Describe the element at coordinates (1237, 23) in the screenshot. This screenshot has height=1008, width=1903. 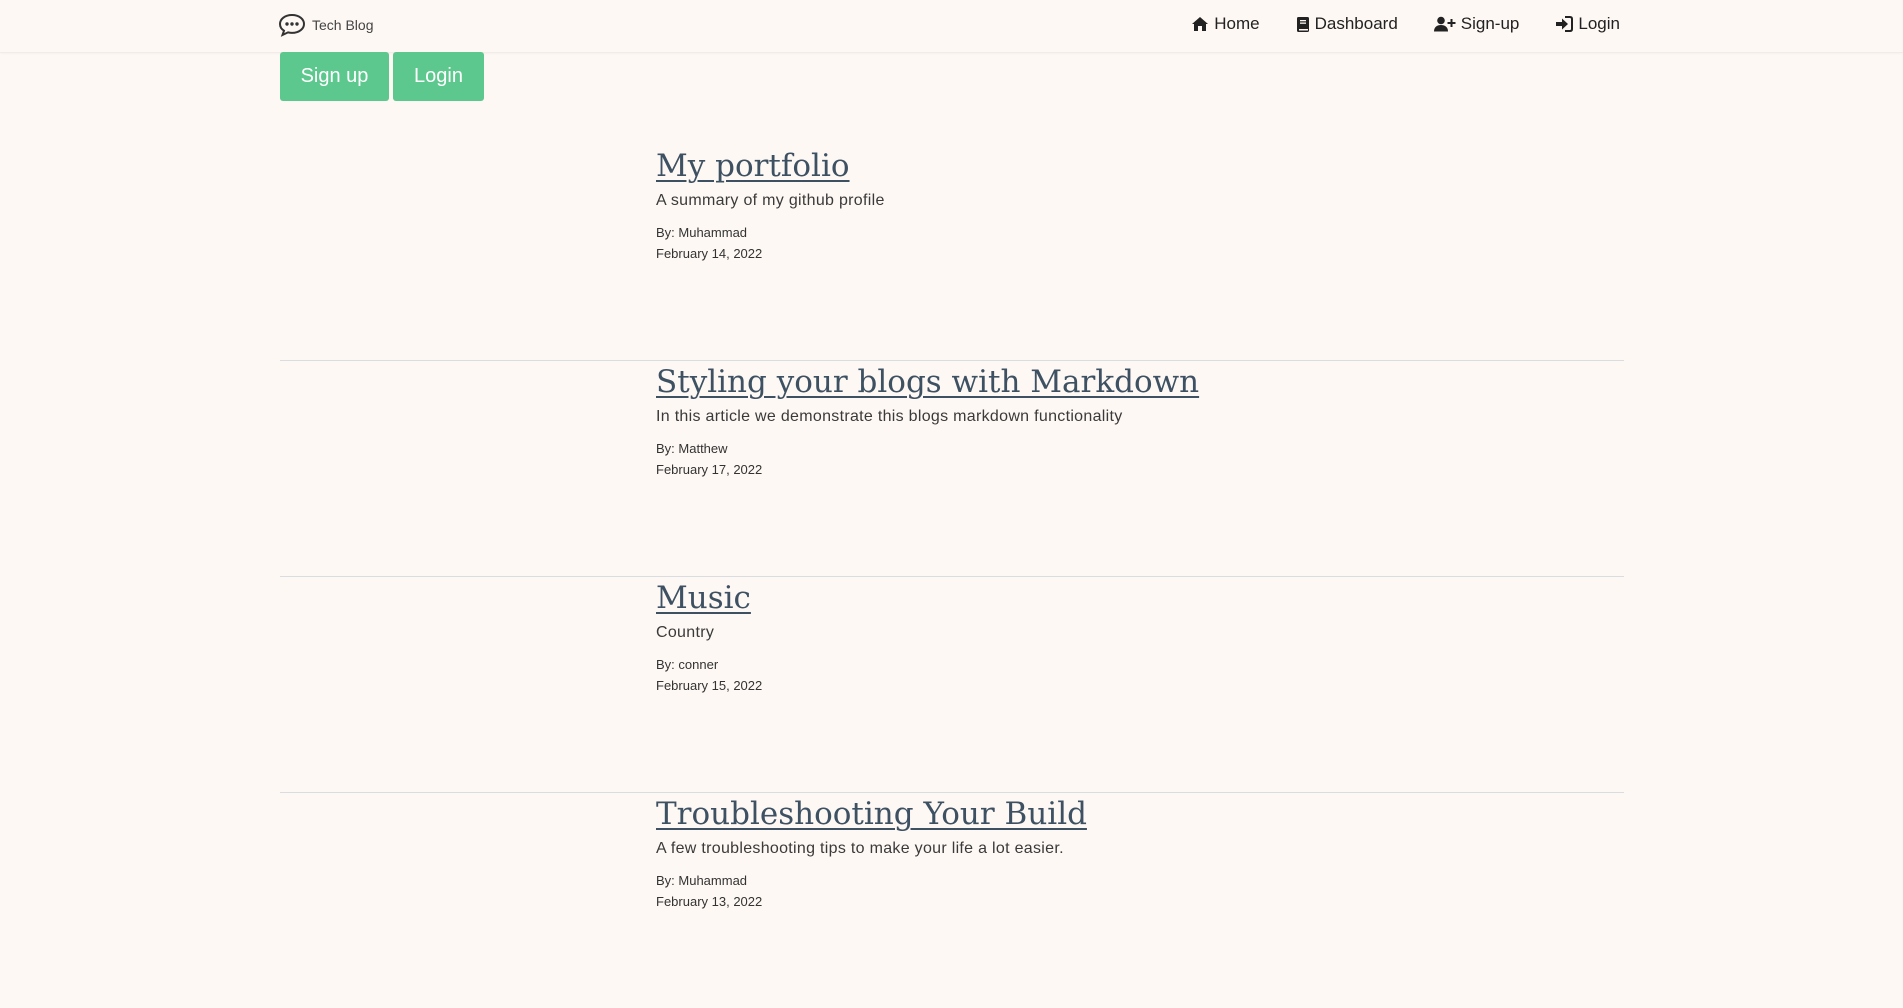
I see `nav-home-label: Home` at that location.